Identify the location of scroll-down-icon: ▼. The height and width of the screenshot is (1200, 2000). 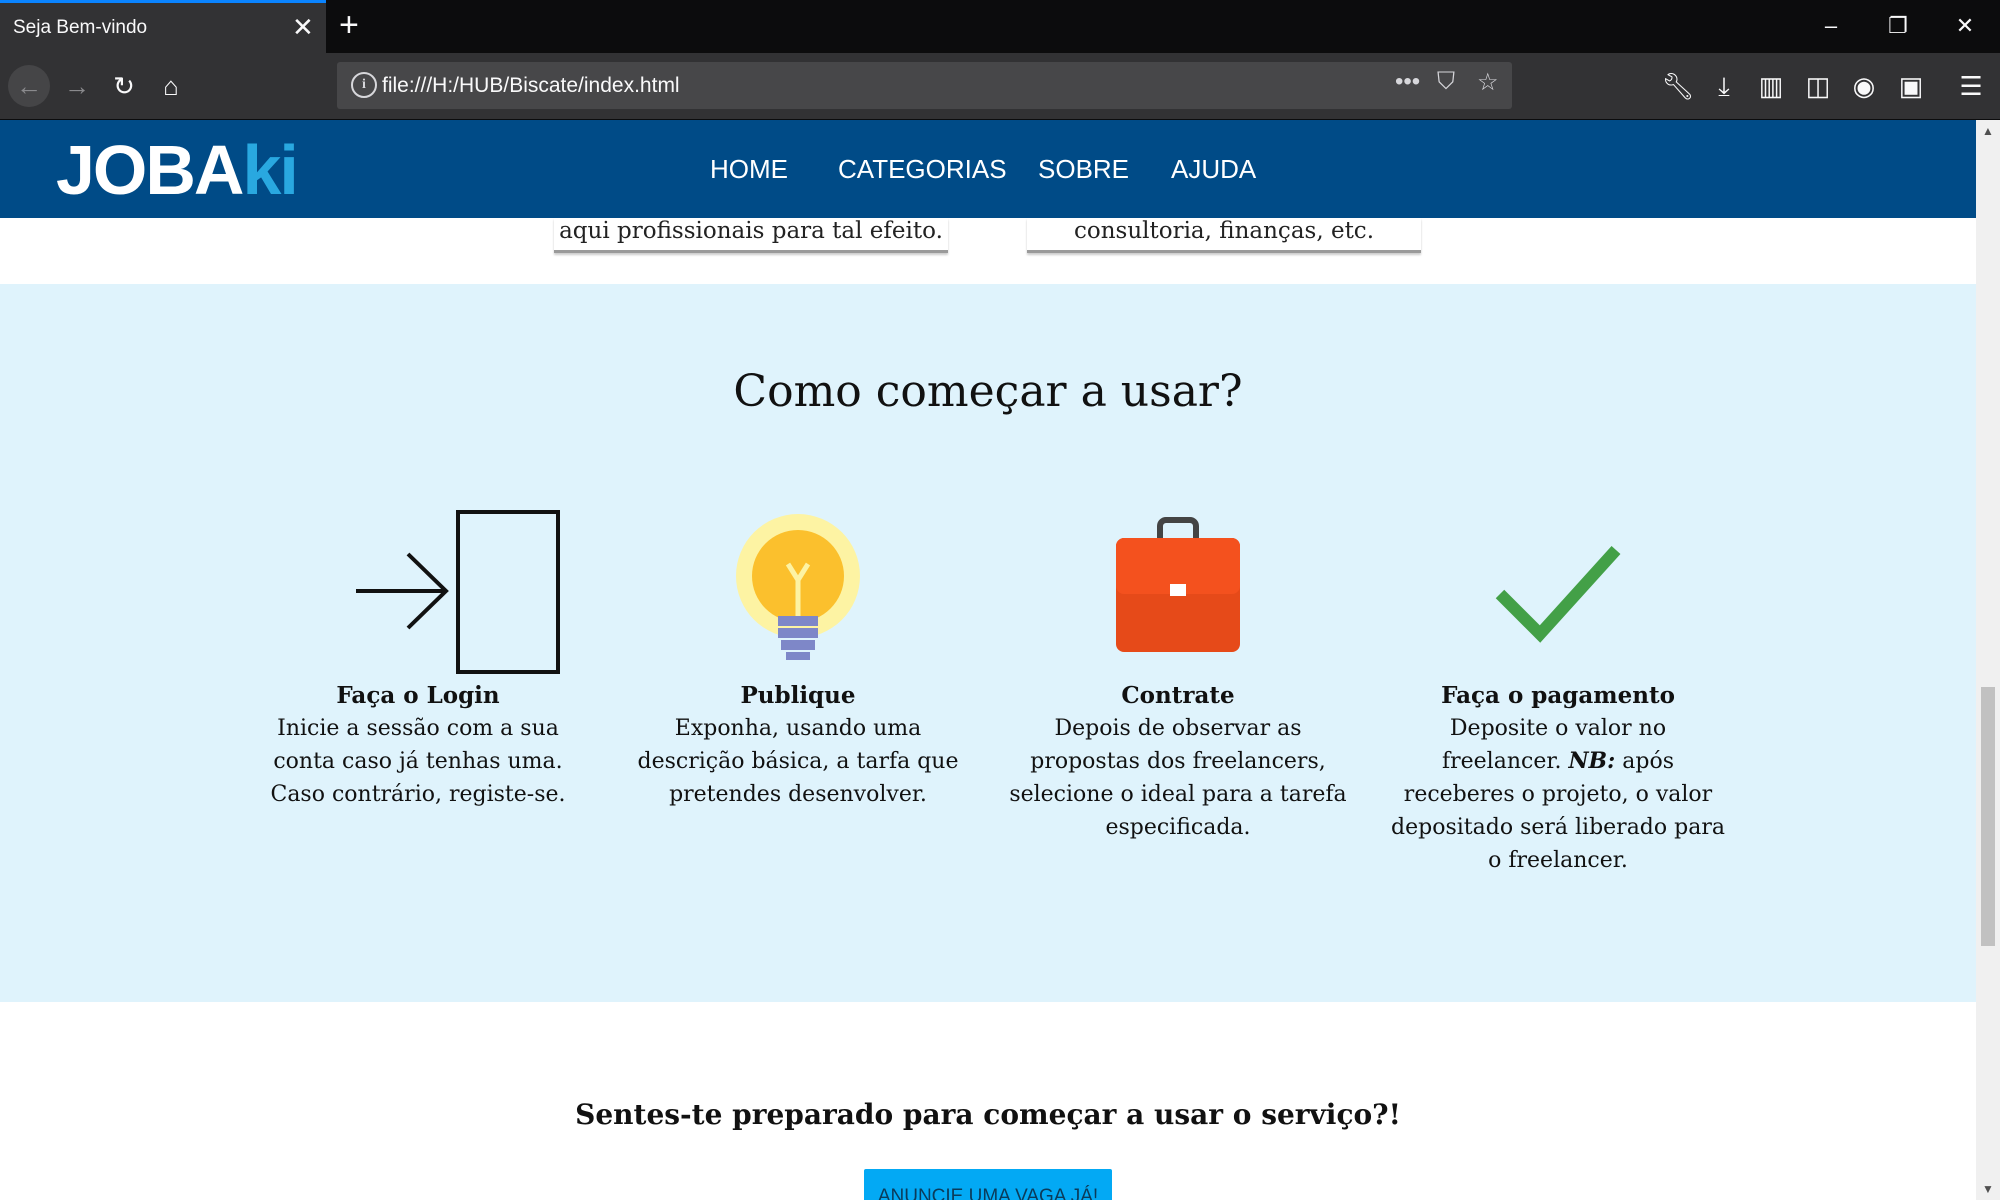
(1988, 1189).